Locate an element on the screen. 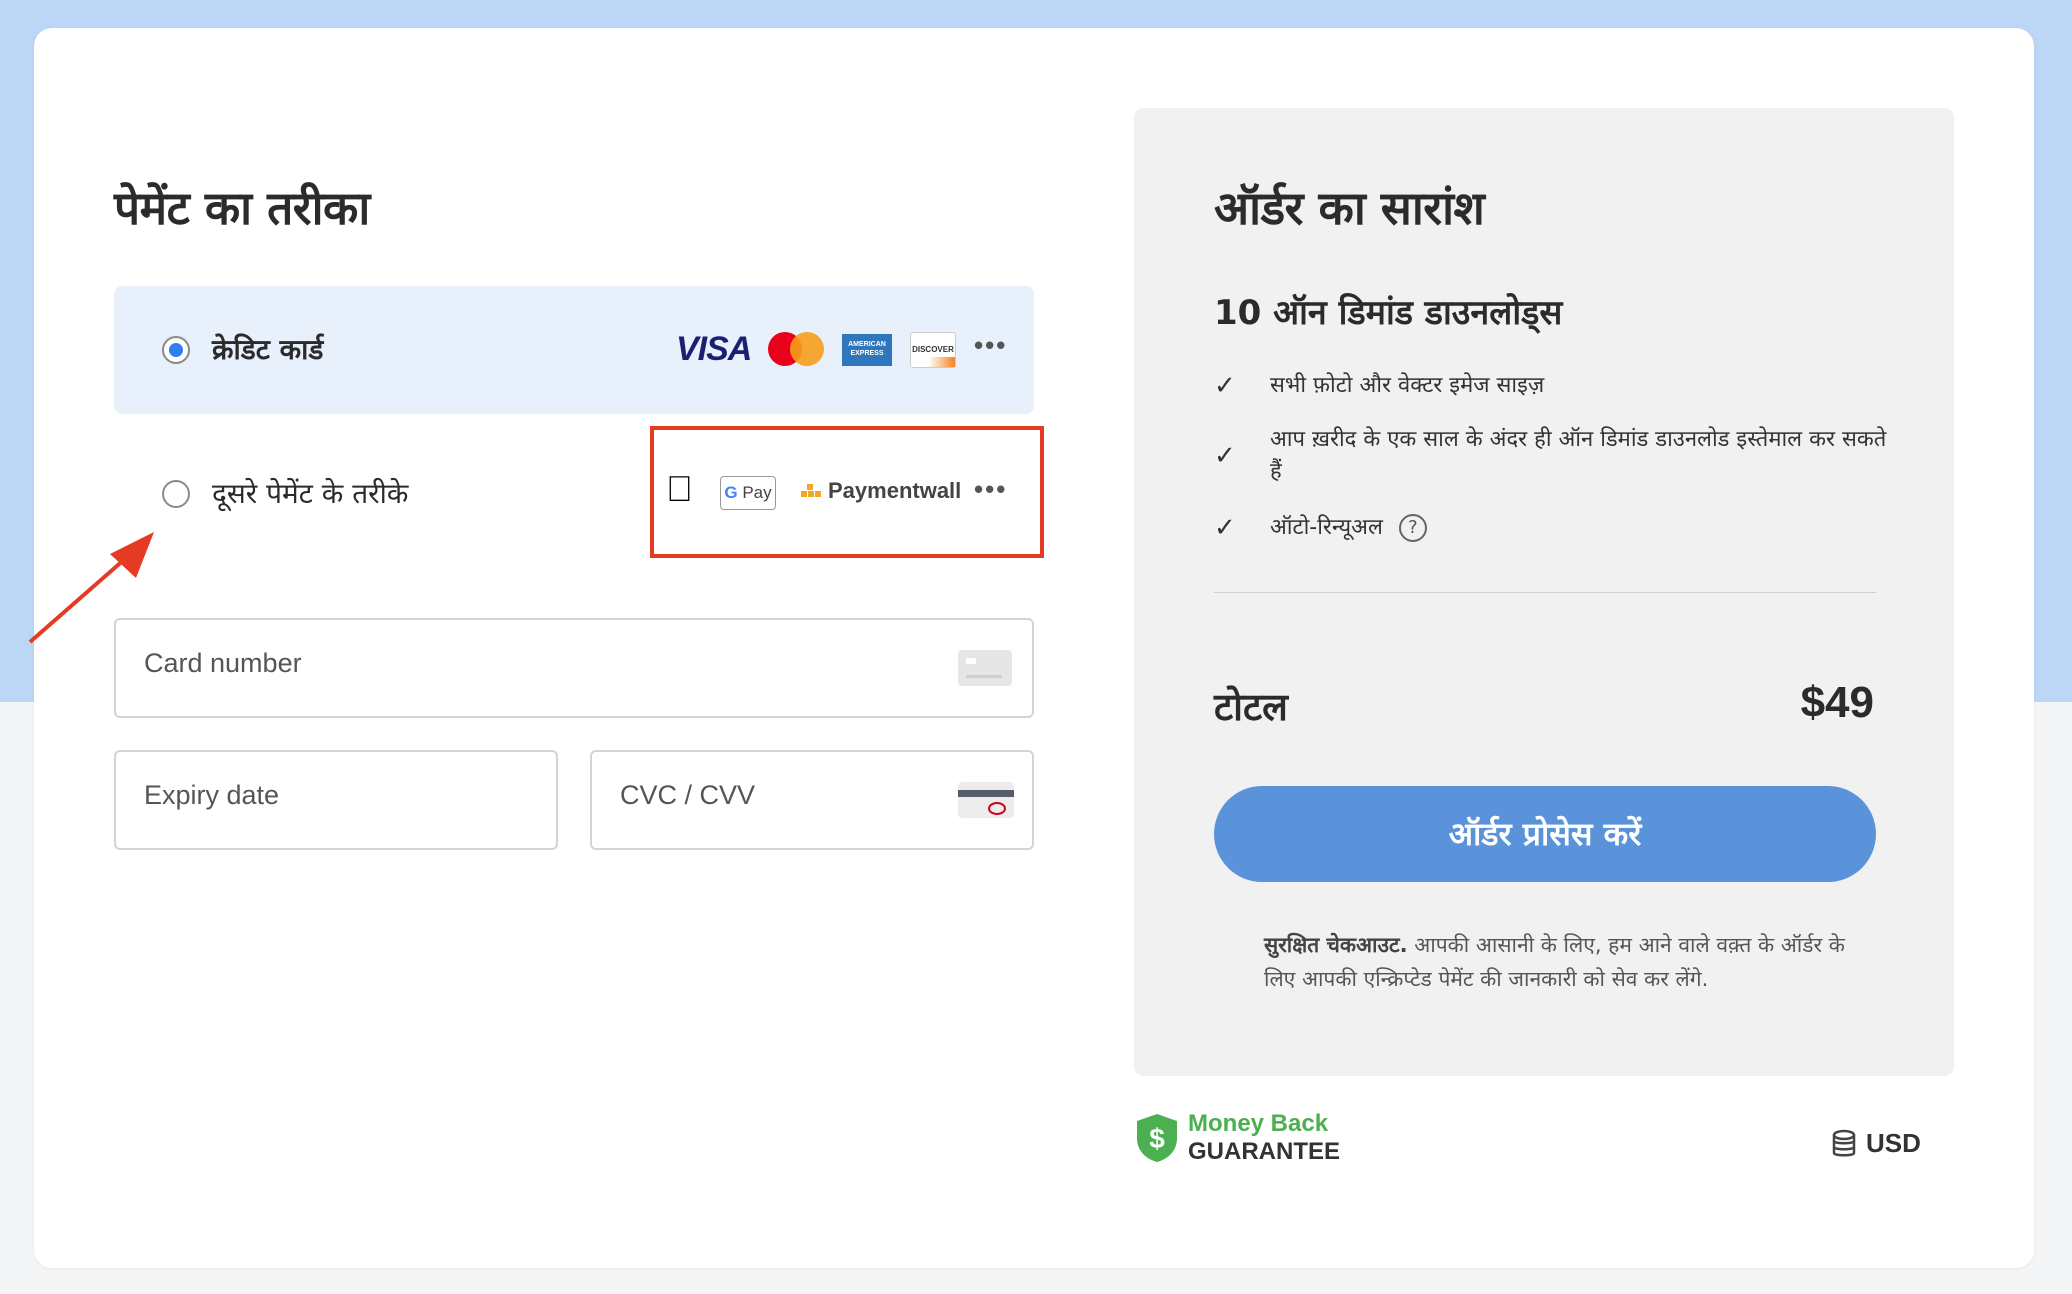  cvc-card-icon is located at coordinates (986, 800).